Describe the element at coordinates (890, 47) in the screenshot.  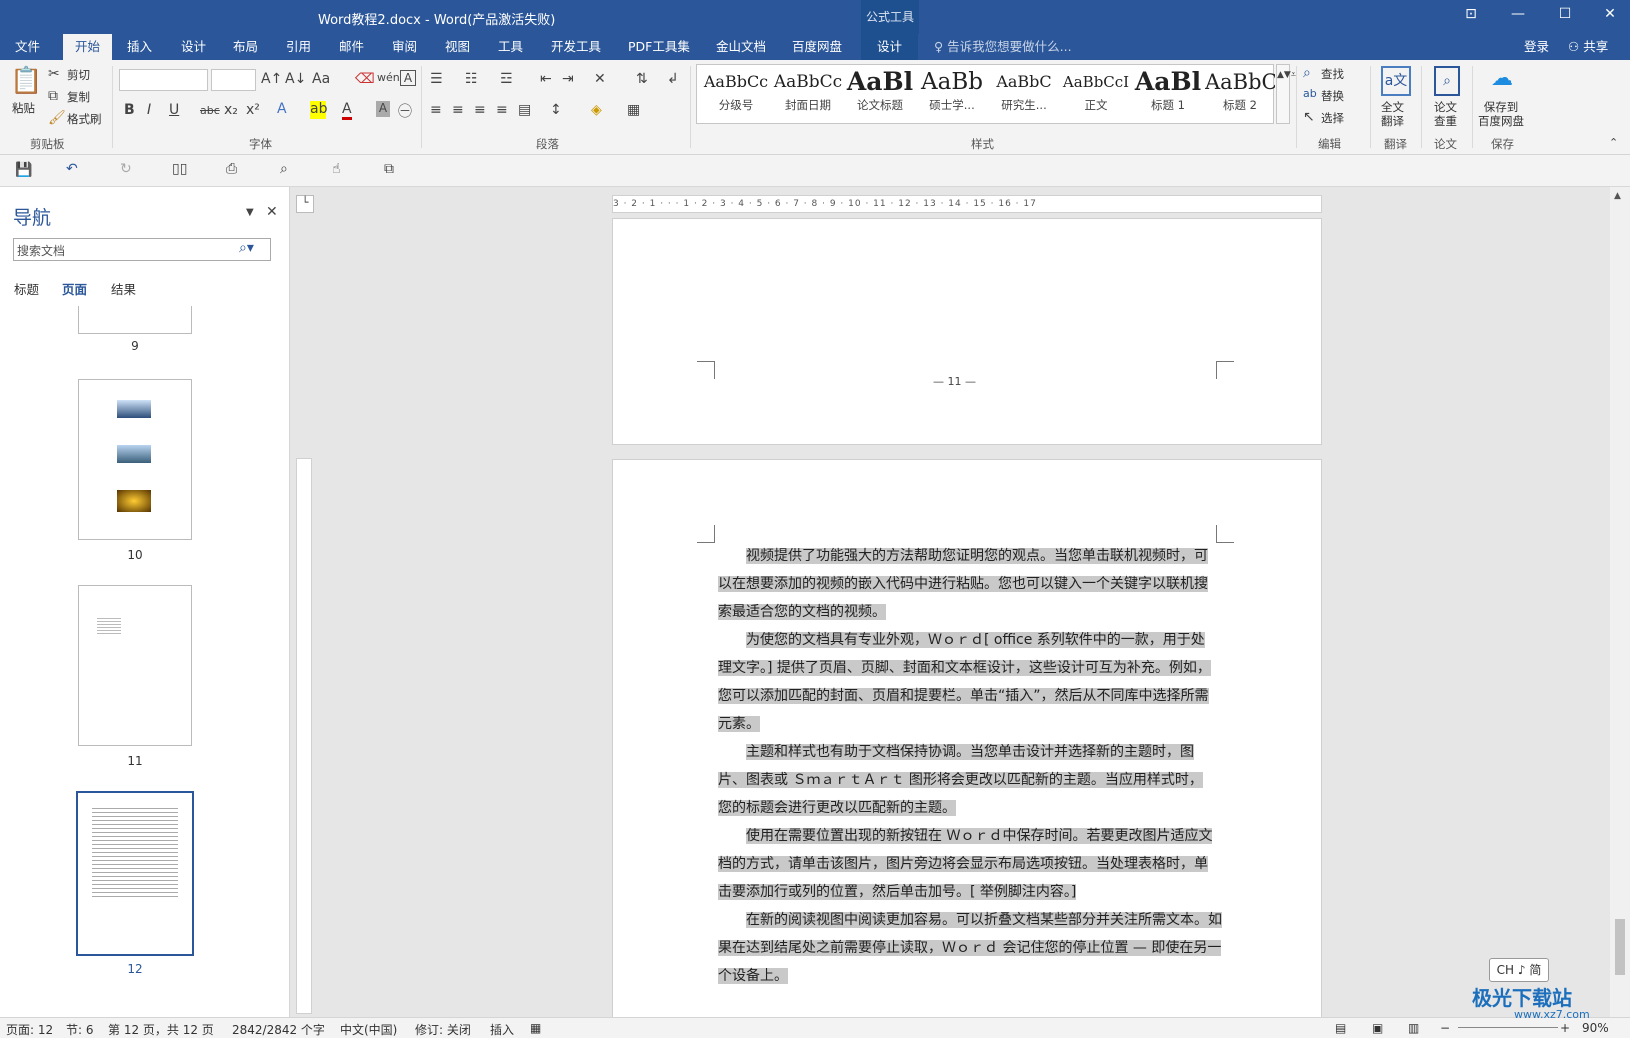
I see `tab-equation-design: 设计` at that location.